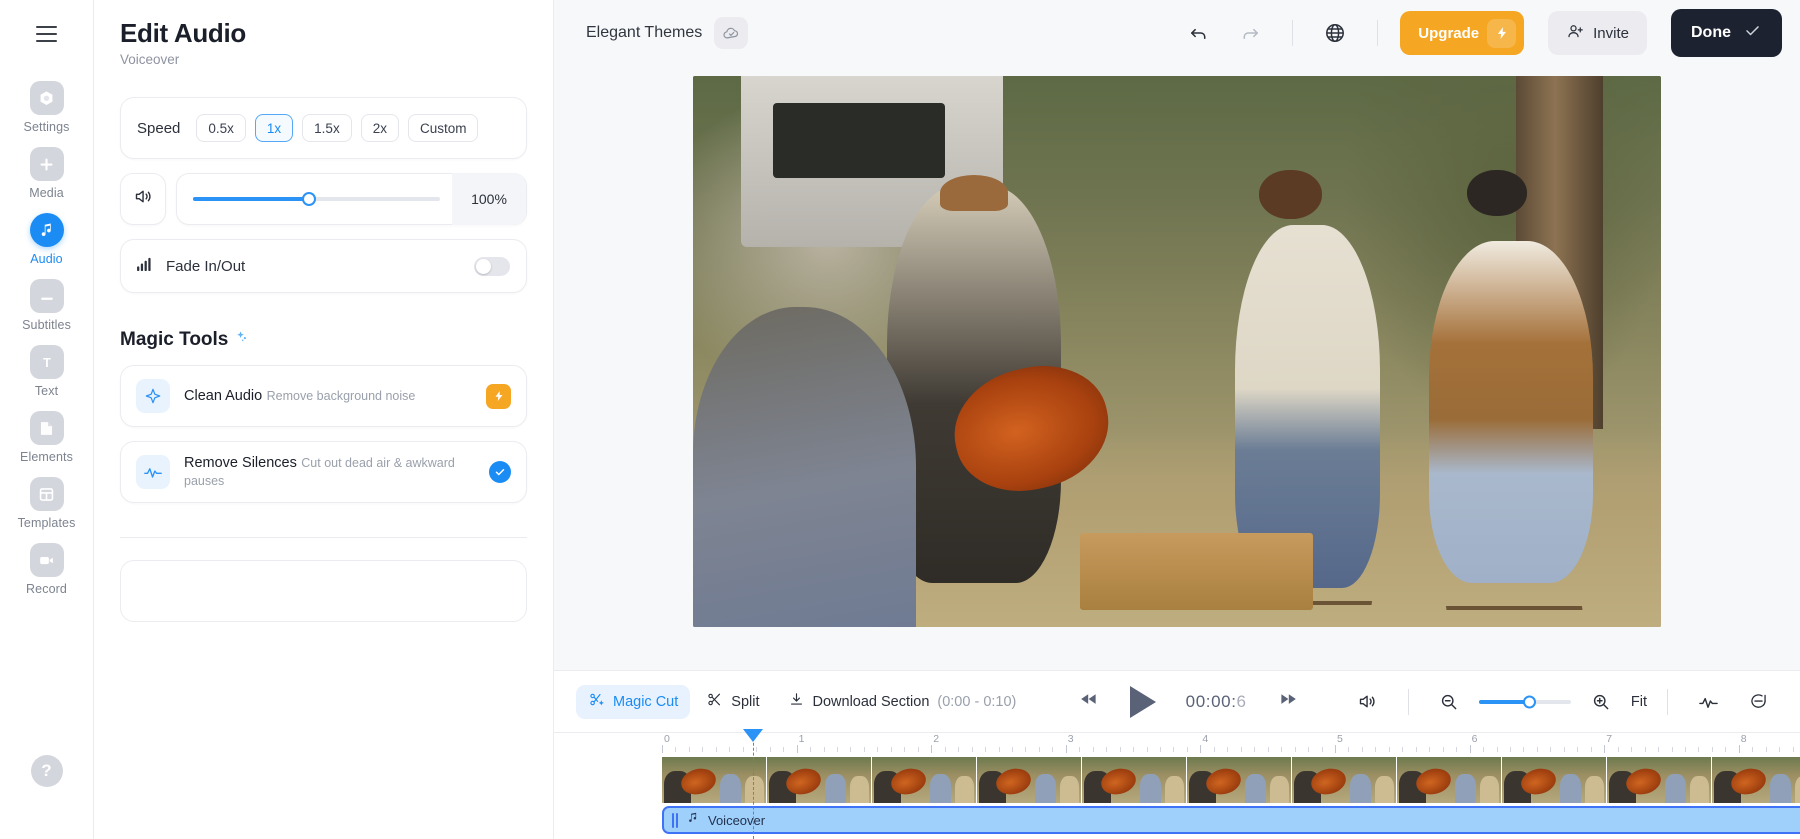 Image resolution: width=1800 pixels, height=839 pixels. I want to click on panel-extra-card, so click(323, 591).